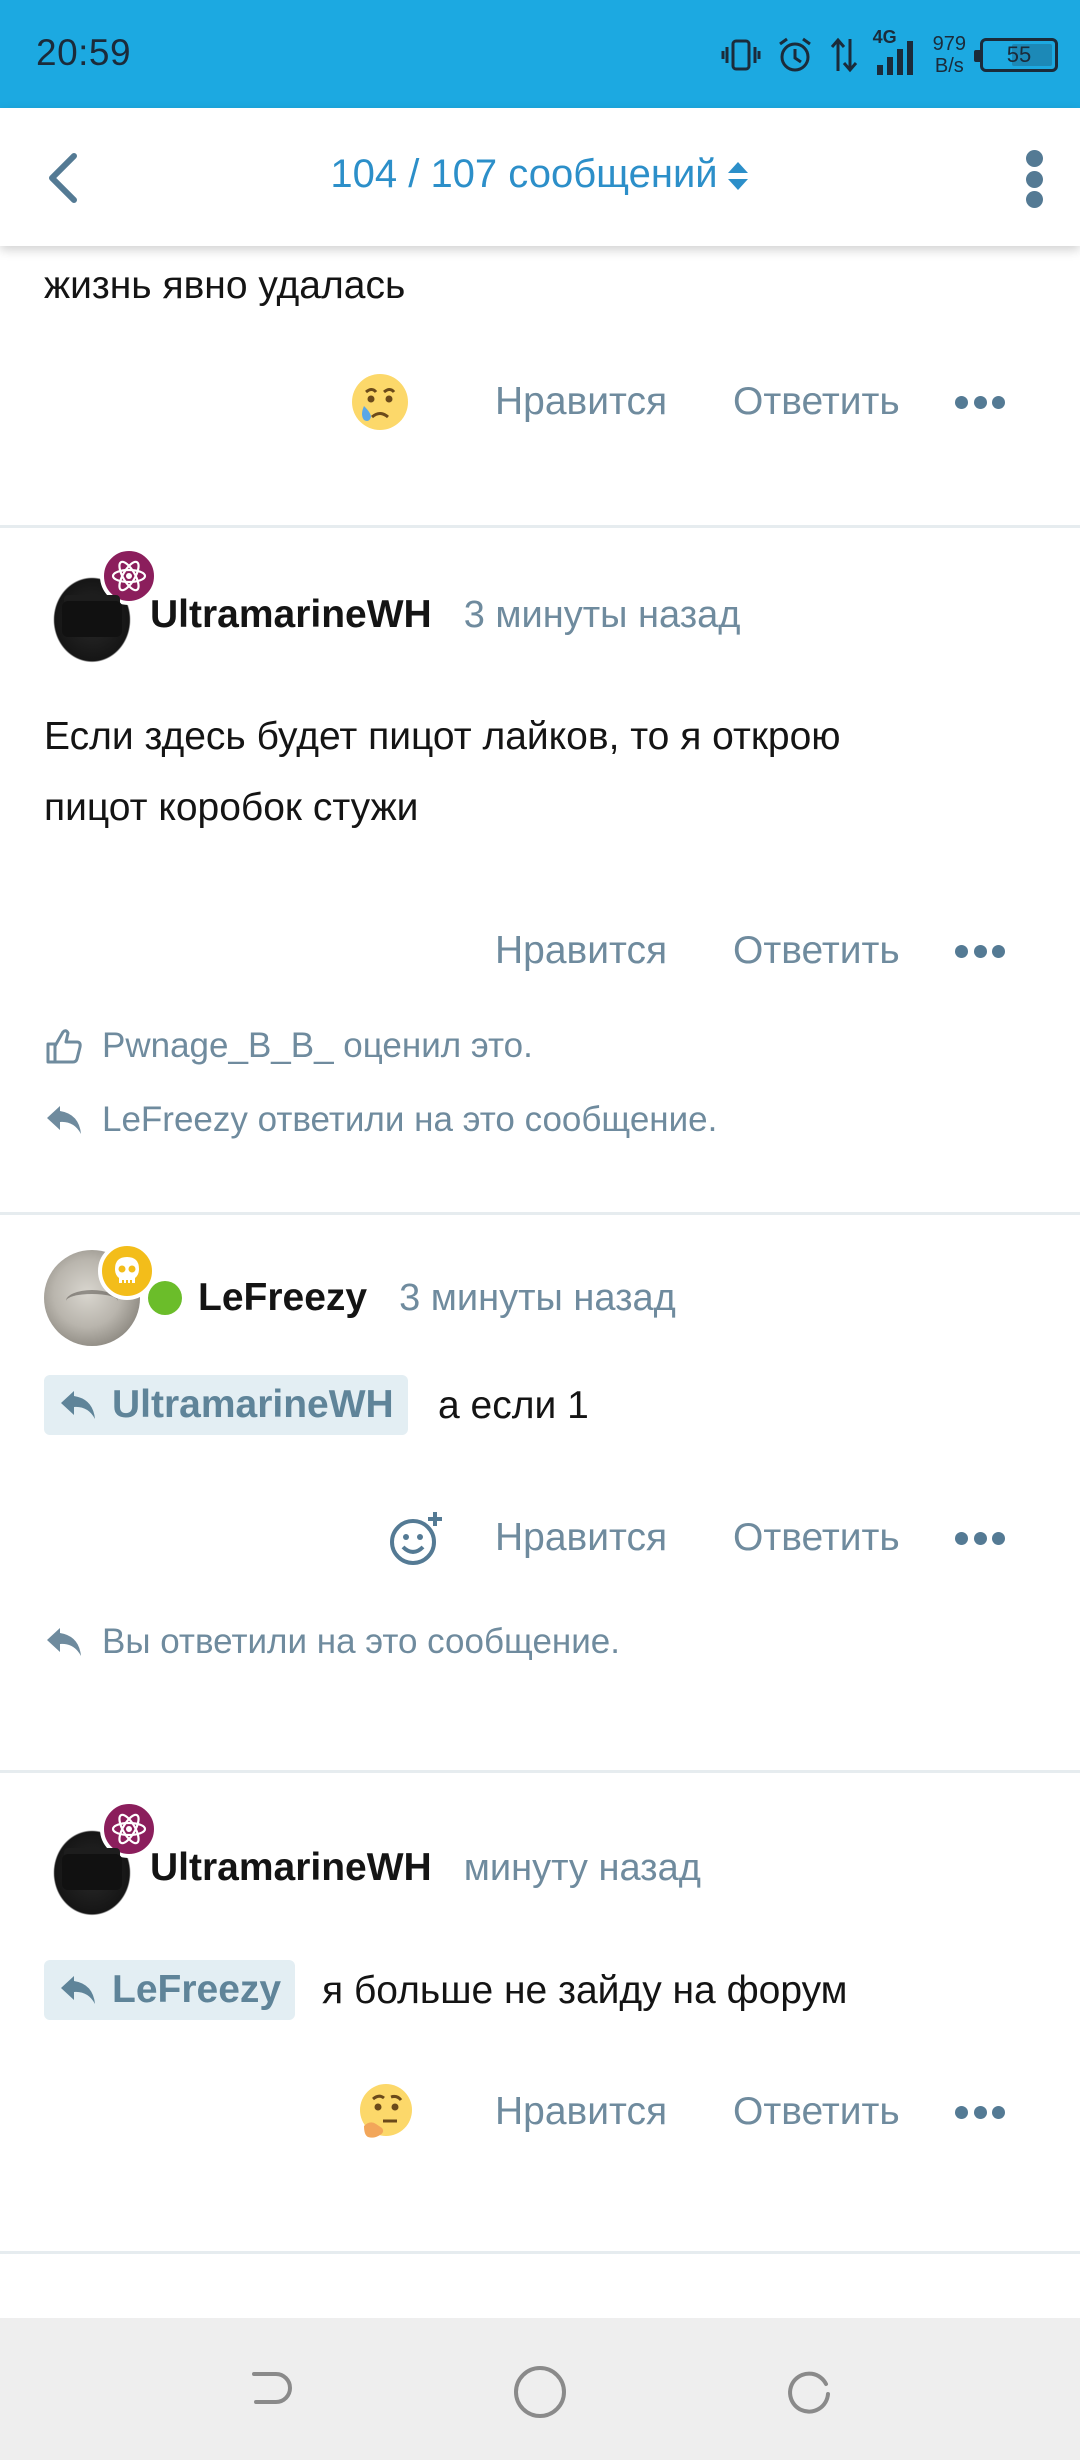 This screenshot has width=1080, height=2460. I want to click on username: LeFreezy, so click(282, 1298).